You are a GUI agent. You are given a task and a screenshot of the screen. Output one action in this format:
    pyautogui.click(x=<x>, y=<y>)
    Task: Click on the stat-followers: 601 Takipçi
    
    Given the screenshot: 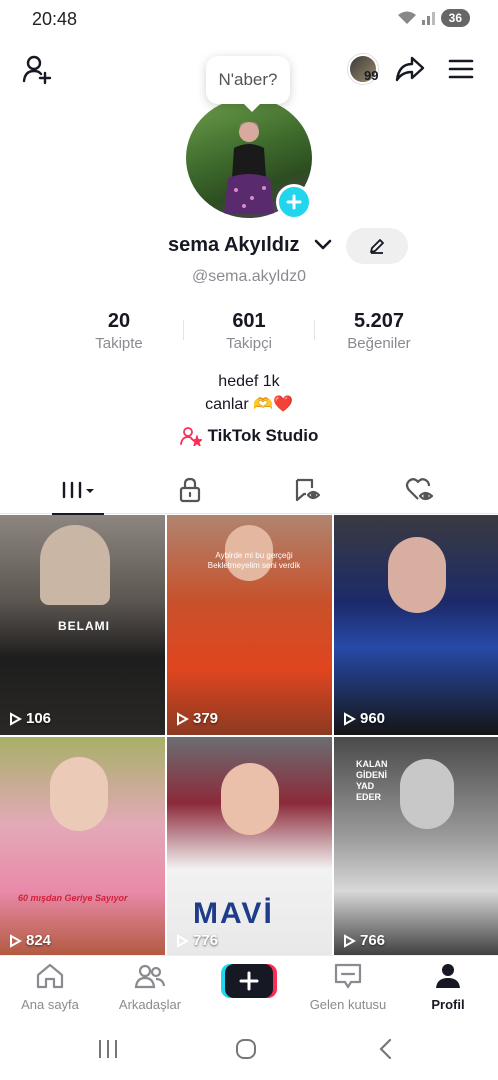 What is the action you would take?
    pyautogui.click(x=249, y=331)
    